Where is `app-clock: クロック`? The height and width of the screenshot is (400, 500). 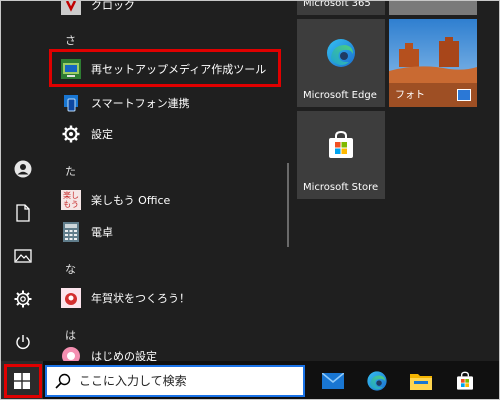
app-clock: クロック is located at coordinates (168, 10).